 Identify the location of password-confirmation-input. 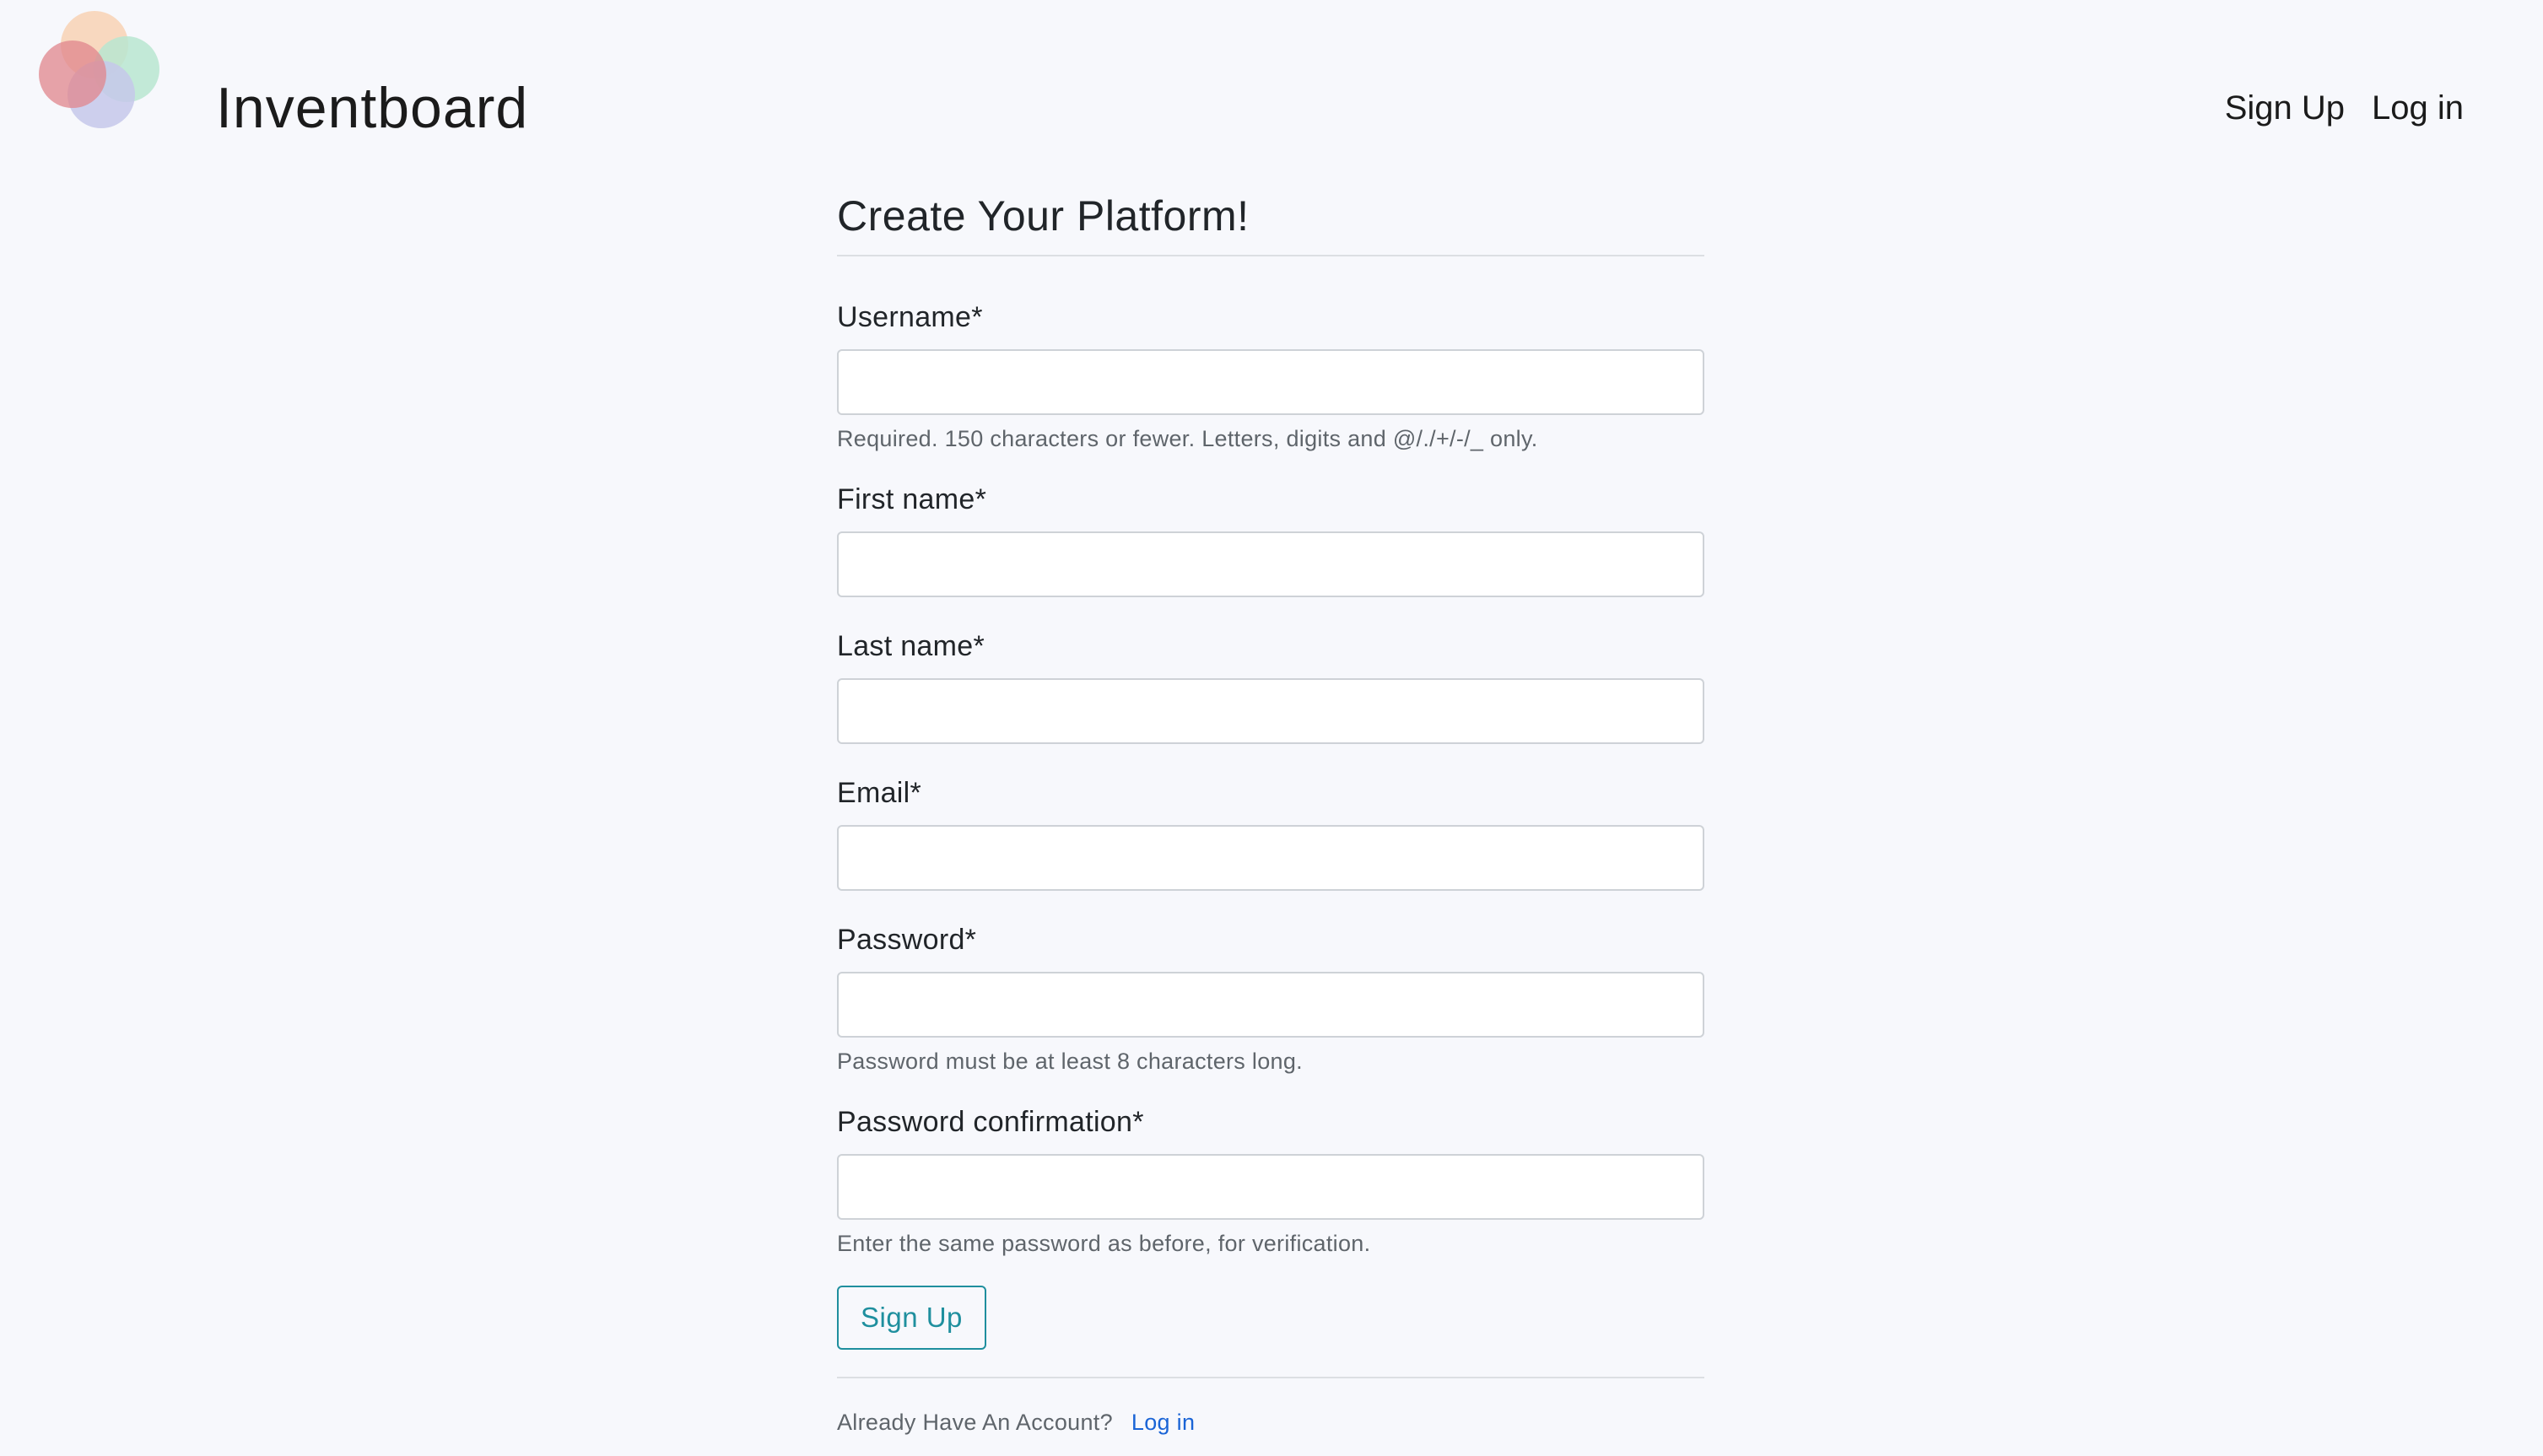
(1270, 1187).